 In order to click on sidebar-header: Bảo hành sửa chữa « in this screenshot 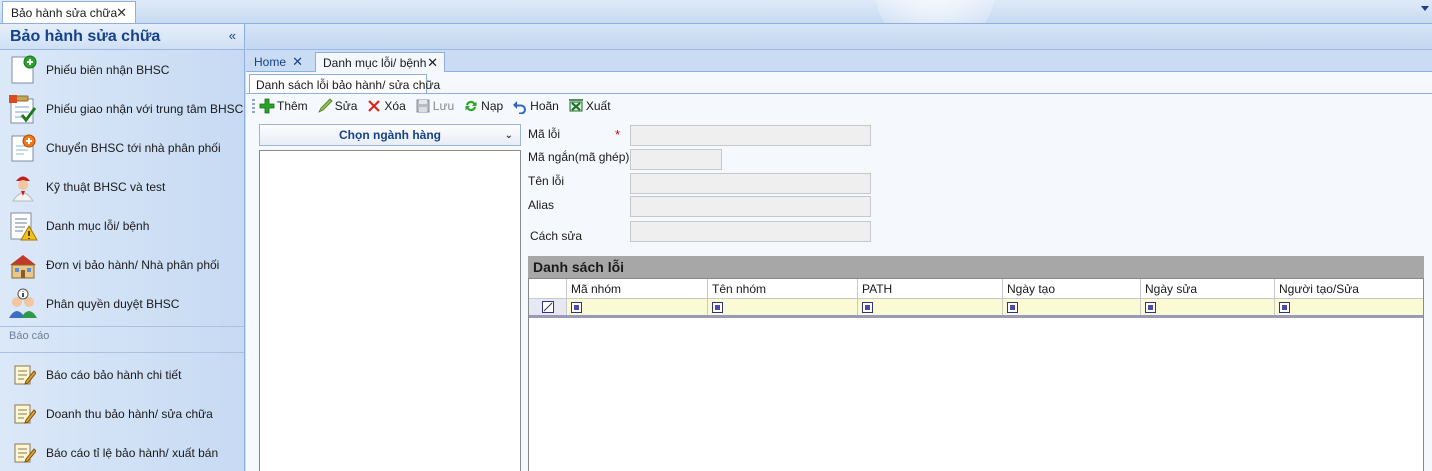, I will do `click(122, 37)`.